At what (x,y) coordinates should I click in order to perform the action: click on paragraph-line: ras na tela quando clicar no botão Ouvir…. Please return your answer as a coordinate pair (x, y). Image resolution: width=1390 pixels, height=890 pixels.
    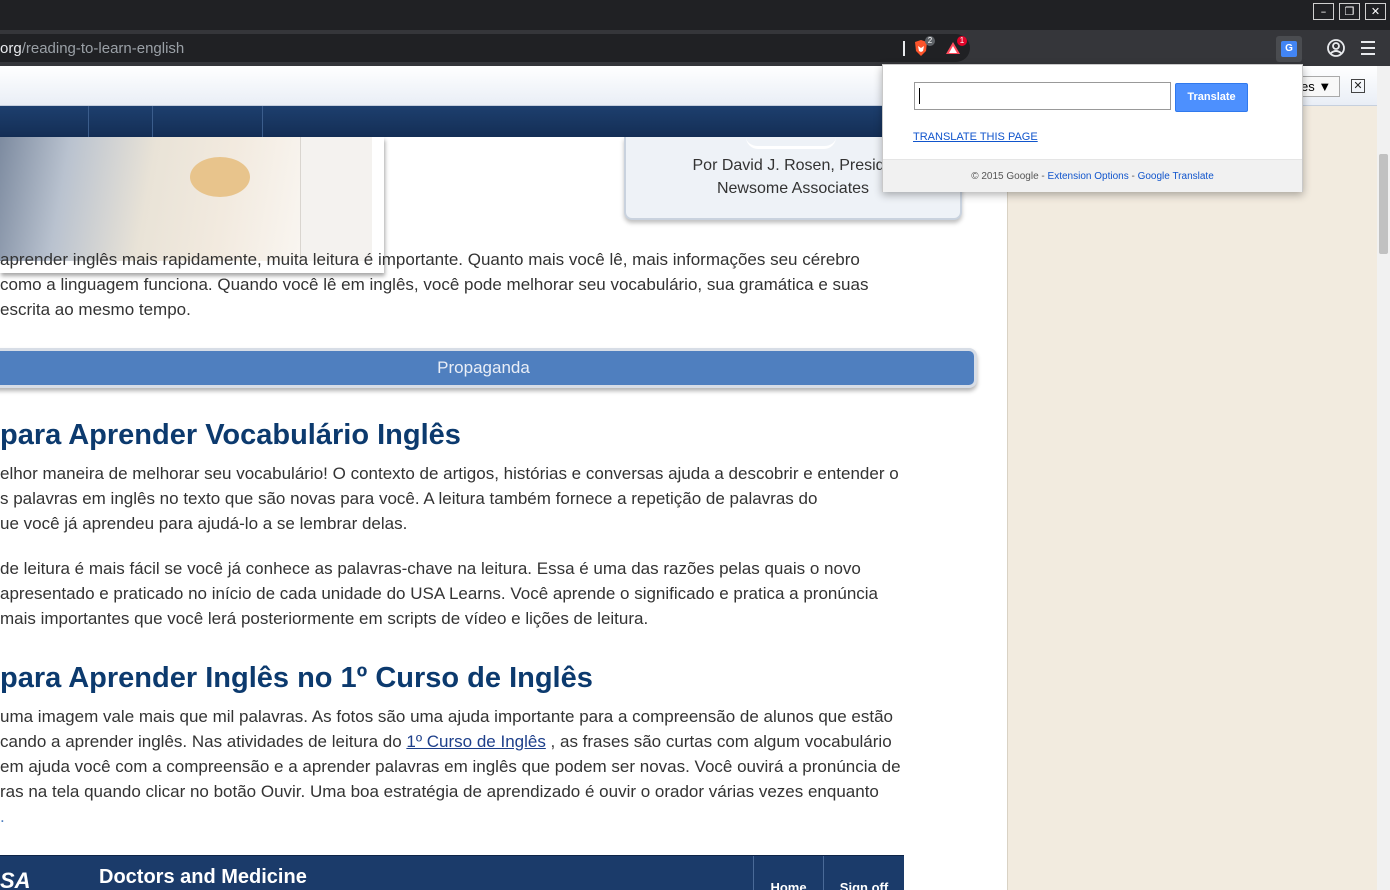
    Looking at the image, I should click on (439, 791).